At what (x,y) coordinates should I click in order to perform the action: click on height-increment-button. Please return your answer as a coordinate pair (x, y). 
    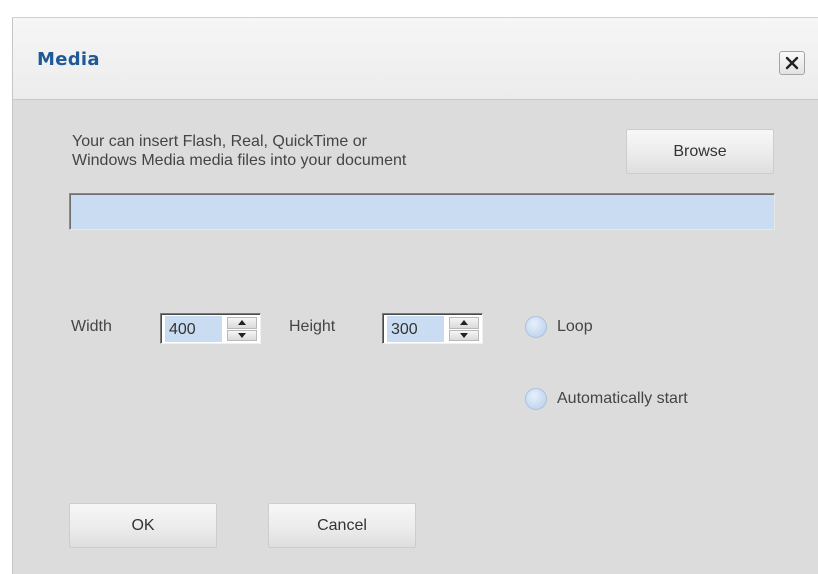
    Looking at the image, I should click on (464, 323).